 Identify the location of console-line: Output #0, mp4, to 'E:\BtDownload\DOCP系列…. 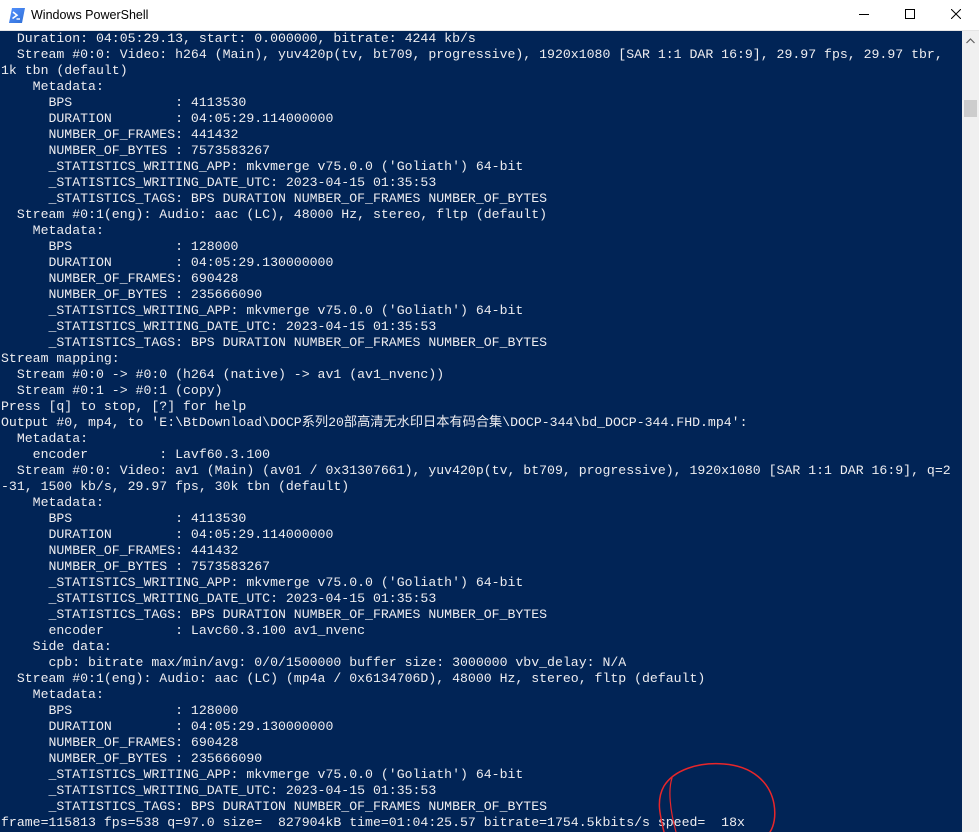
(374, 422).